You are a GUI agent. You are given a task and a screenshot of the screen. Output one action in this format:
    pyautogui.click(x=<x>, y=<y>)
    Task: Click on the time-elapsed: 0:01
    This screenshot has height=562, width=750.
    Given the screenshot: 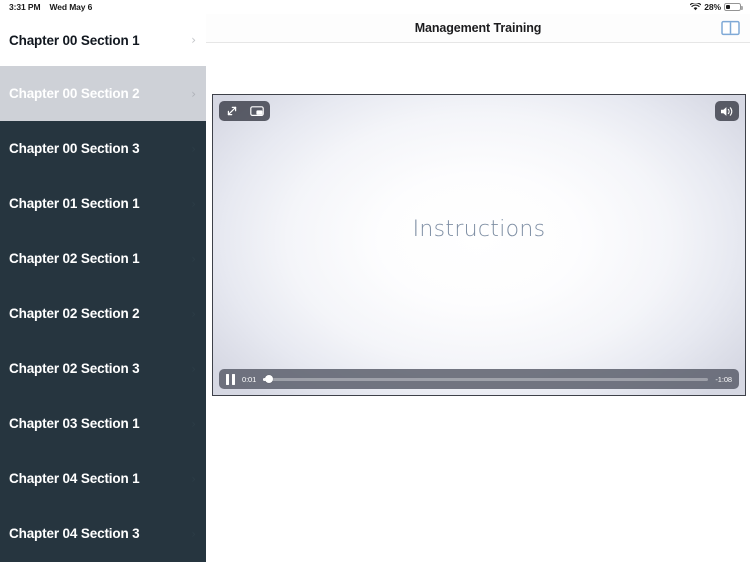 What is the action you would take?
    pyautogui.click(x=249, y=379)
    